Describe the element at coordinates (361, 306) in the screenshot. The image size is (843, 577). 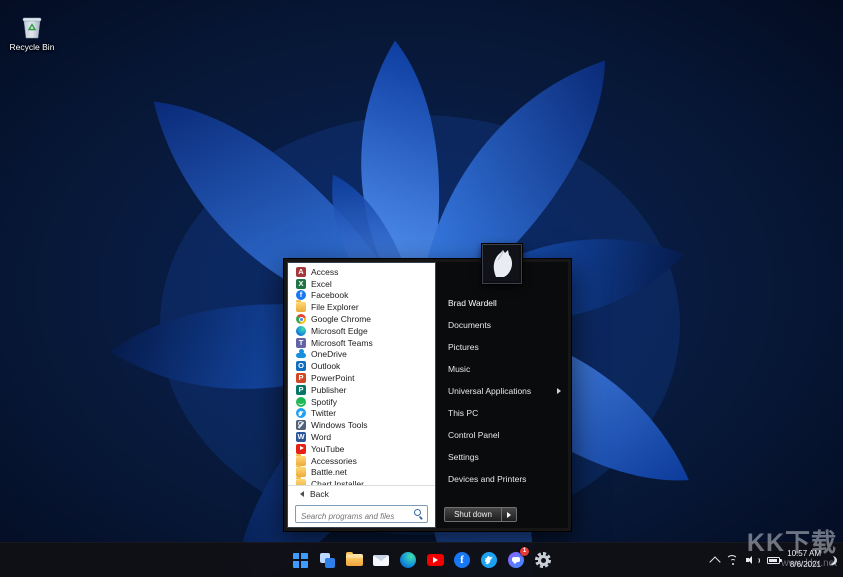
I see `program-item-file-explorer: File Explorer` at that location.